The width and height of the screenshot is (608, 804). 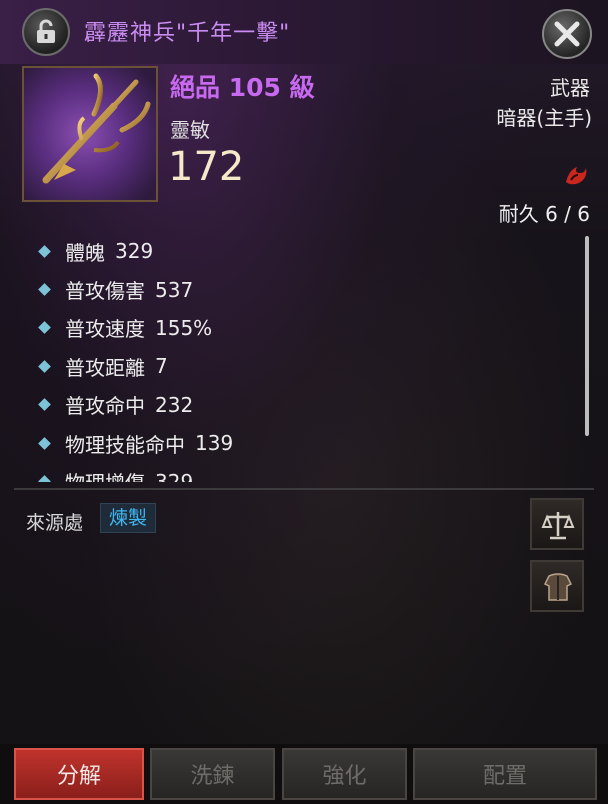 What do you see at coordinates (299, 443) in the screenshot?
I see `list-item: 物理技能命中 139` at bounding box center [299, 443].